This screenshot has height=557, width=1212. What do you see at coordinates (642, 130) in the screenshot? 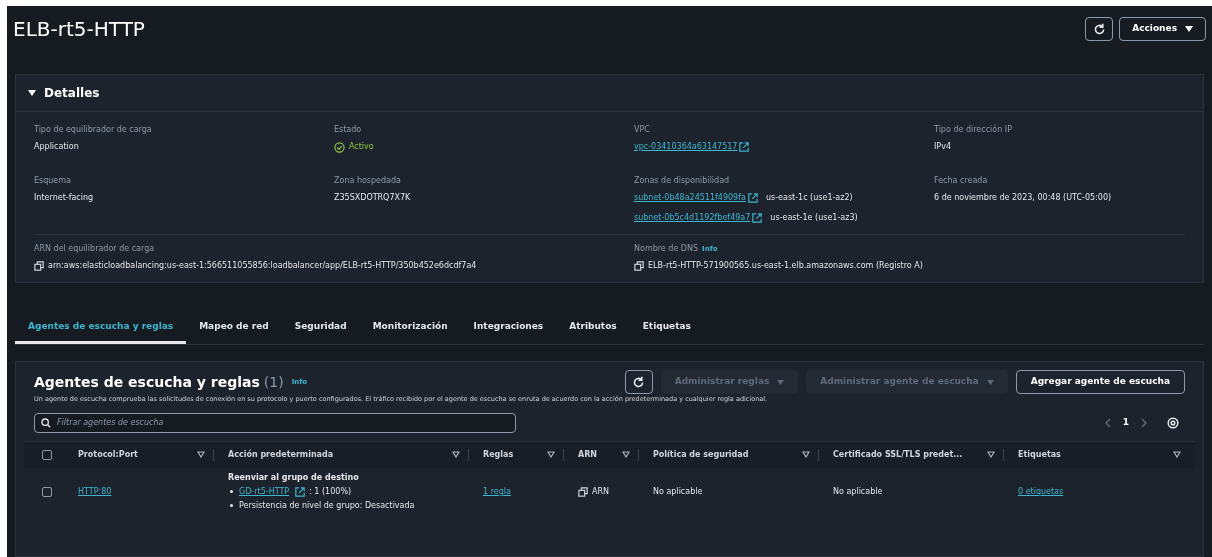
I see `field-label: VPC` at bounding box center [642, 130].